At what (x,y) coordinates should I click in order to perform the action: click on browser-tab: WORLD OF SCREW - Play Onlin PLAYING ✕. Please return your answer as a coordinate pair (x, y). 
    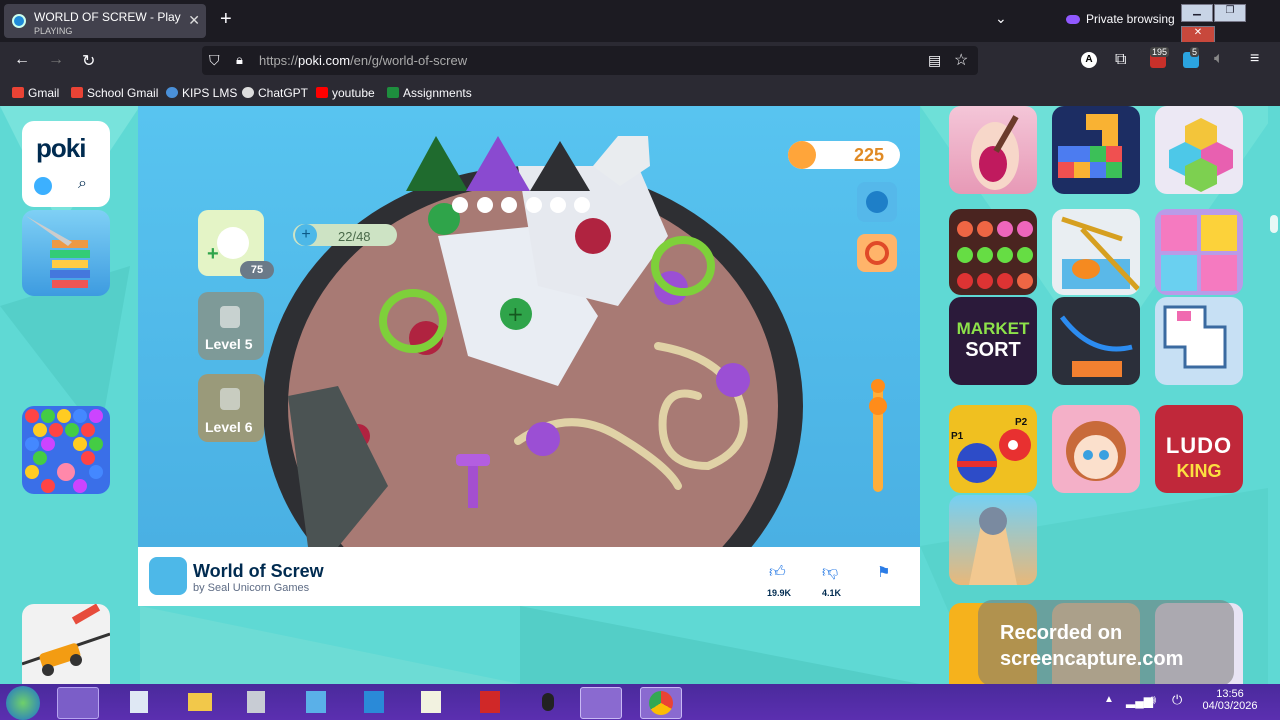
    Looking at the image, I should click on (105, 21).